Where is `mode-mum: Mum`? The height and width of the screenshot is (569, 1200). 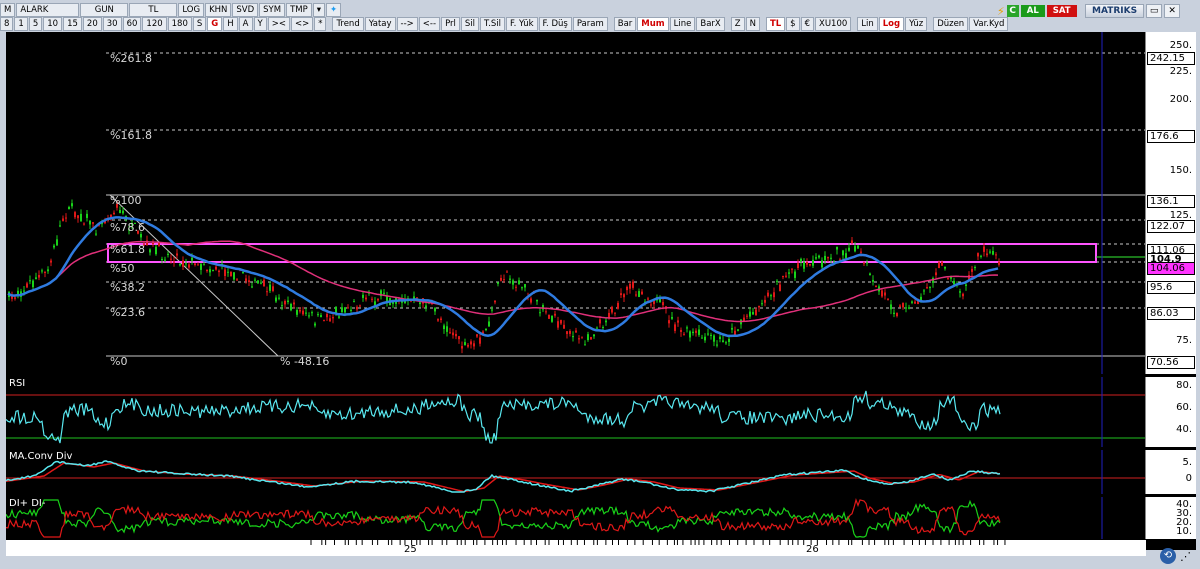
mode-mum: Mum is located at coordinates (653, 24).